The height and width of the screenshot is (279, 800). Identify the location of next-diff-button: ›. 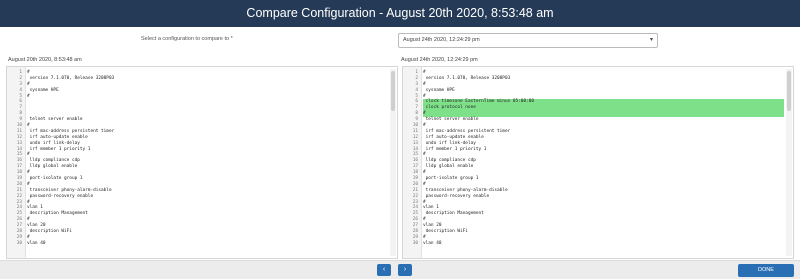
(405, 270).